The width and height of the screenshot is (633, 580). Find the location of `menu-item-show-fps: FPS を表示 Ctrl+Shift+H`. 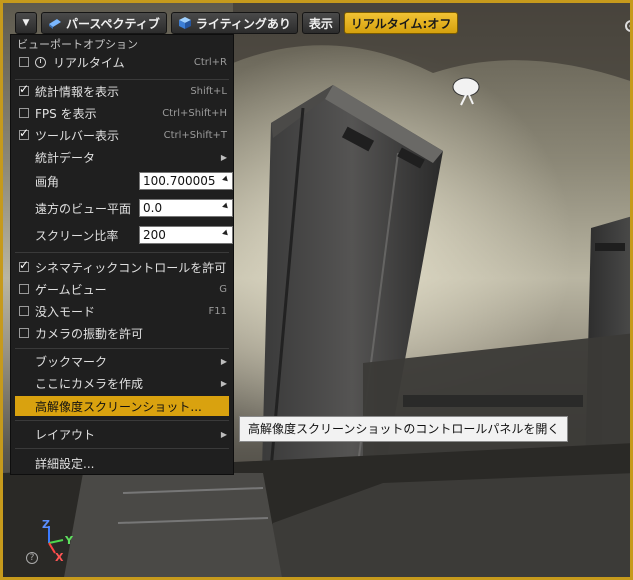

menu-item-show-fps: FPS を表示 Ctrl+Shift+H is located at coordinates (122, 113).